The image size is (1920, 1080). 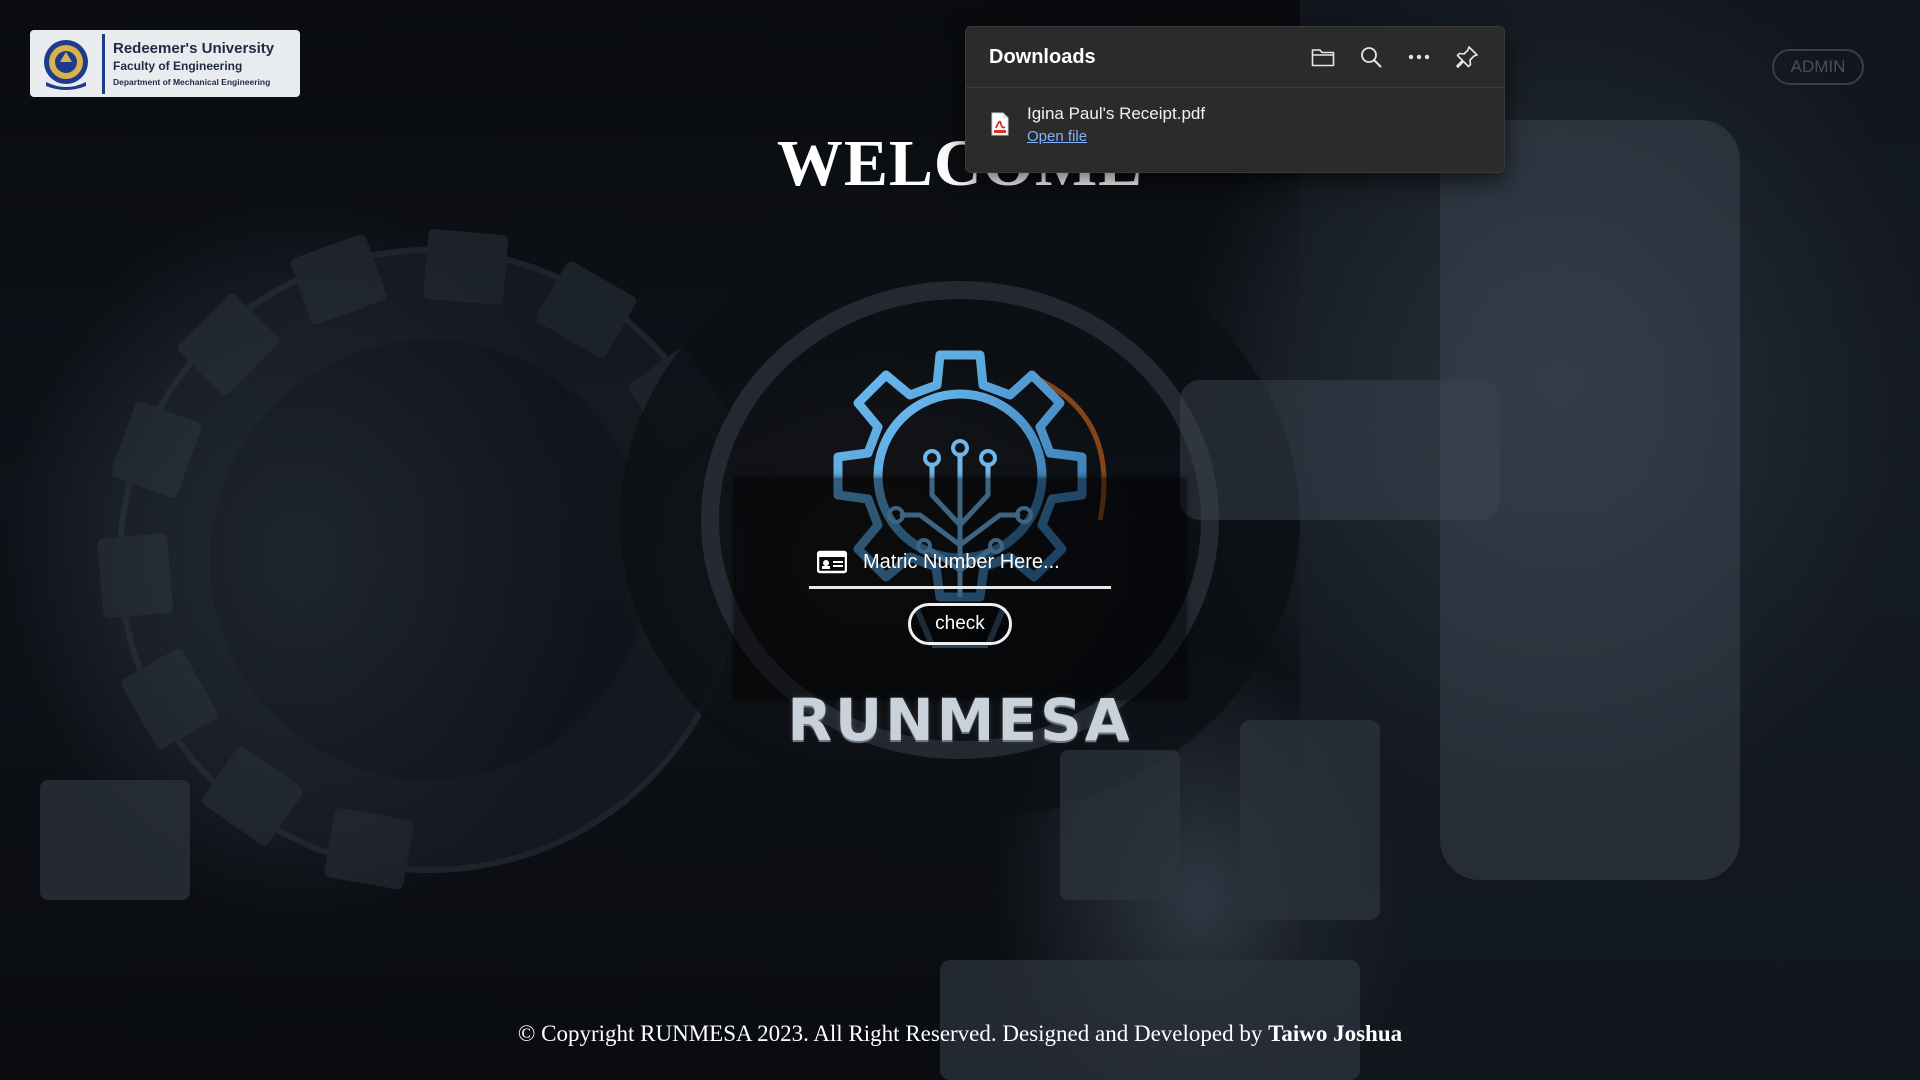 I want to click on open-folder-button, so click(x=1323, y=57).